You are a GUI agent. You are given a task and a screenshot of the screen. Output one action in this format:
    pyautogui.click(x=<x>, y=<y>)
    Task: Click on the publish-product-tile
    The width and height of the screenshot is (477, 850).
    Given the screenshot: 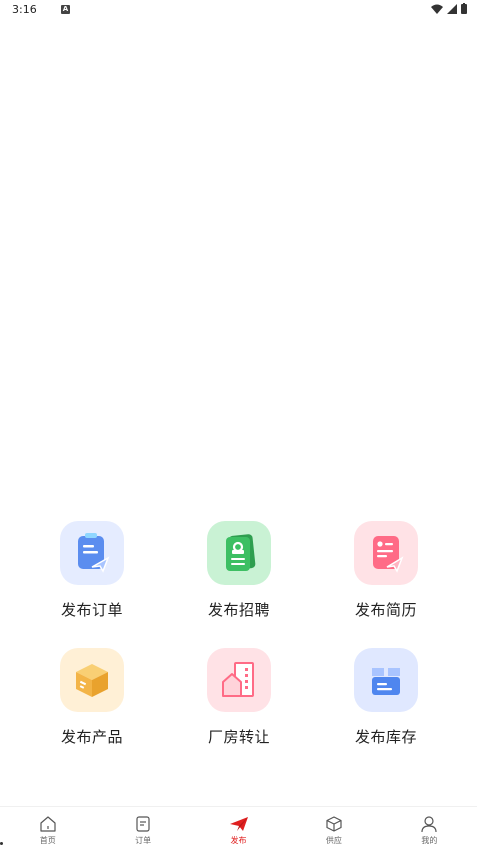 What is the action you would take?
    pyautogui.click(x=92, y=680)
    